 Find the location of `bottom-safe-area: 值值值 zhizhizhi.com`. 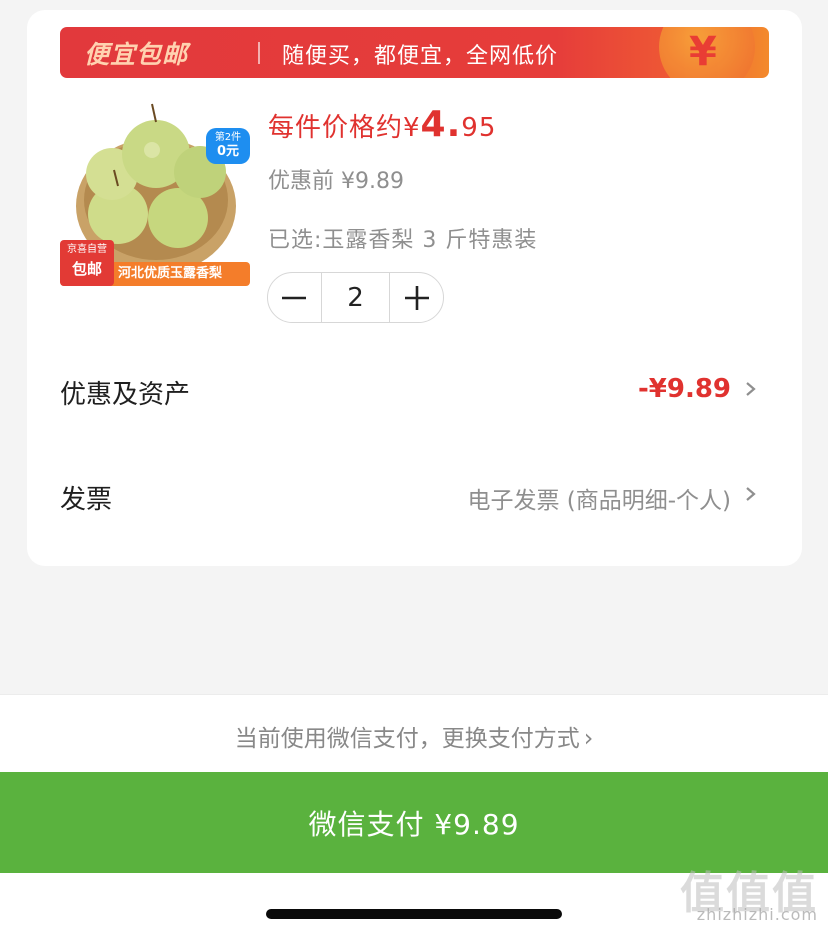

bottom-safe-area: 值值值 zhizhizhi.com is located at coordinates (414, 902).